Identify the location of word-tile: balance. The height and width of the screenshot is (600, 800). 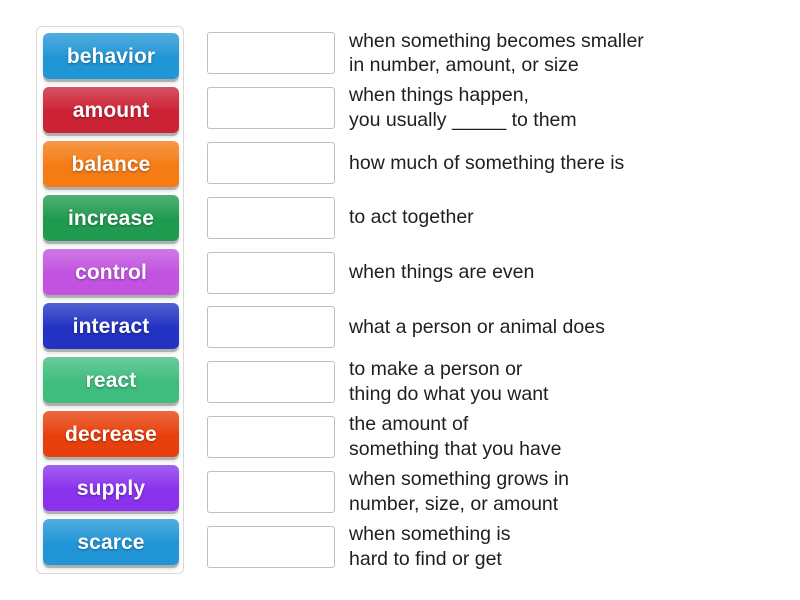
(111, 164).